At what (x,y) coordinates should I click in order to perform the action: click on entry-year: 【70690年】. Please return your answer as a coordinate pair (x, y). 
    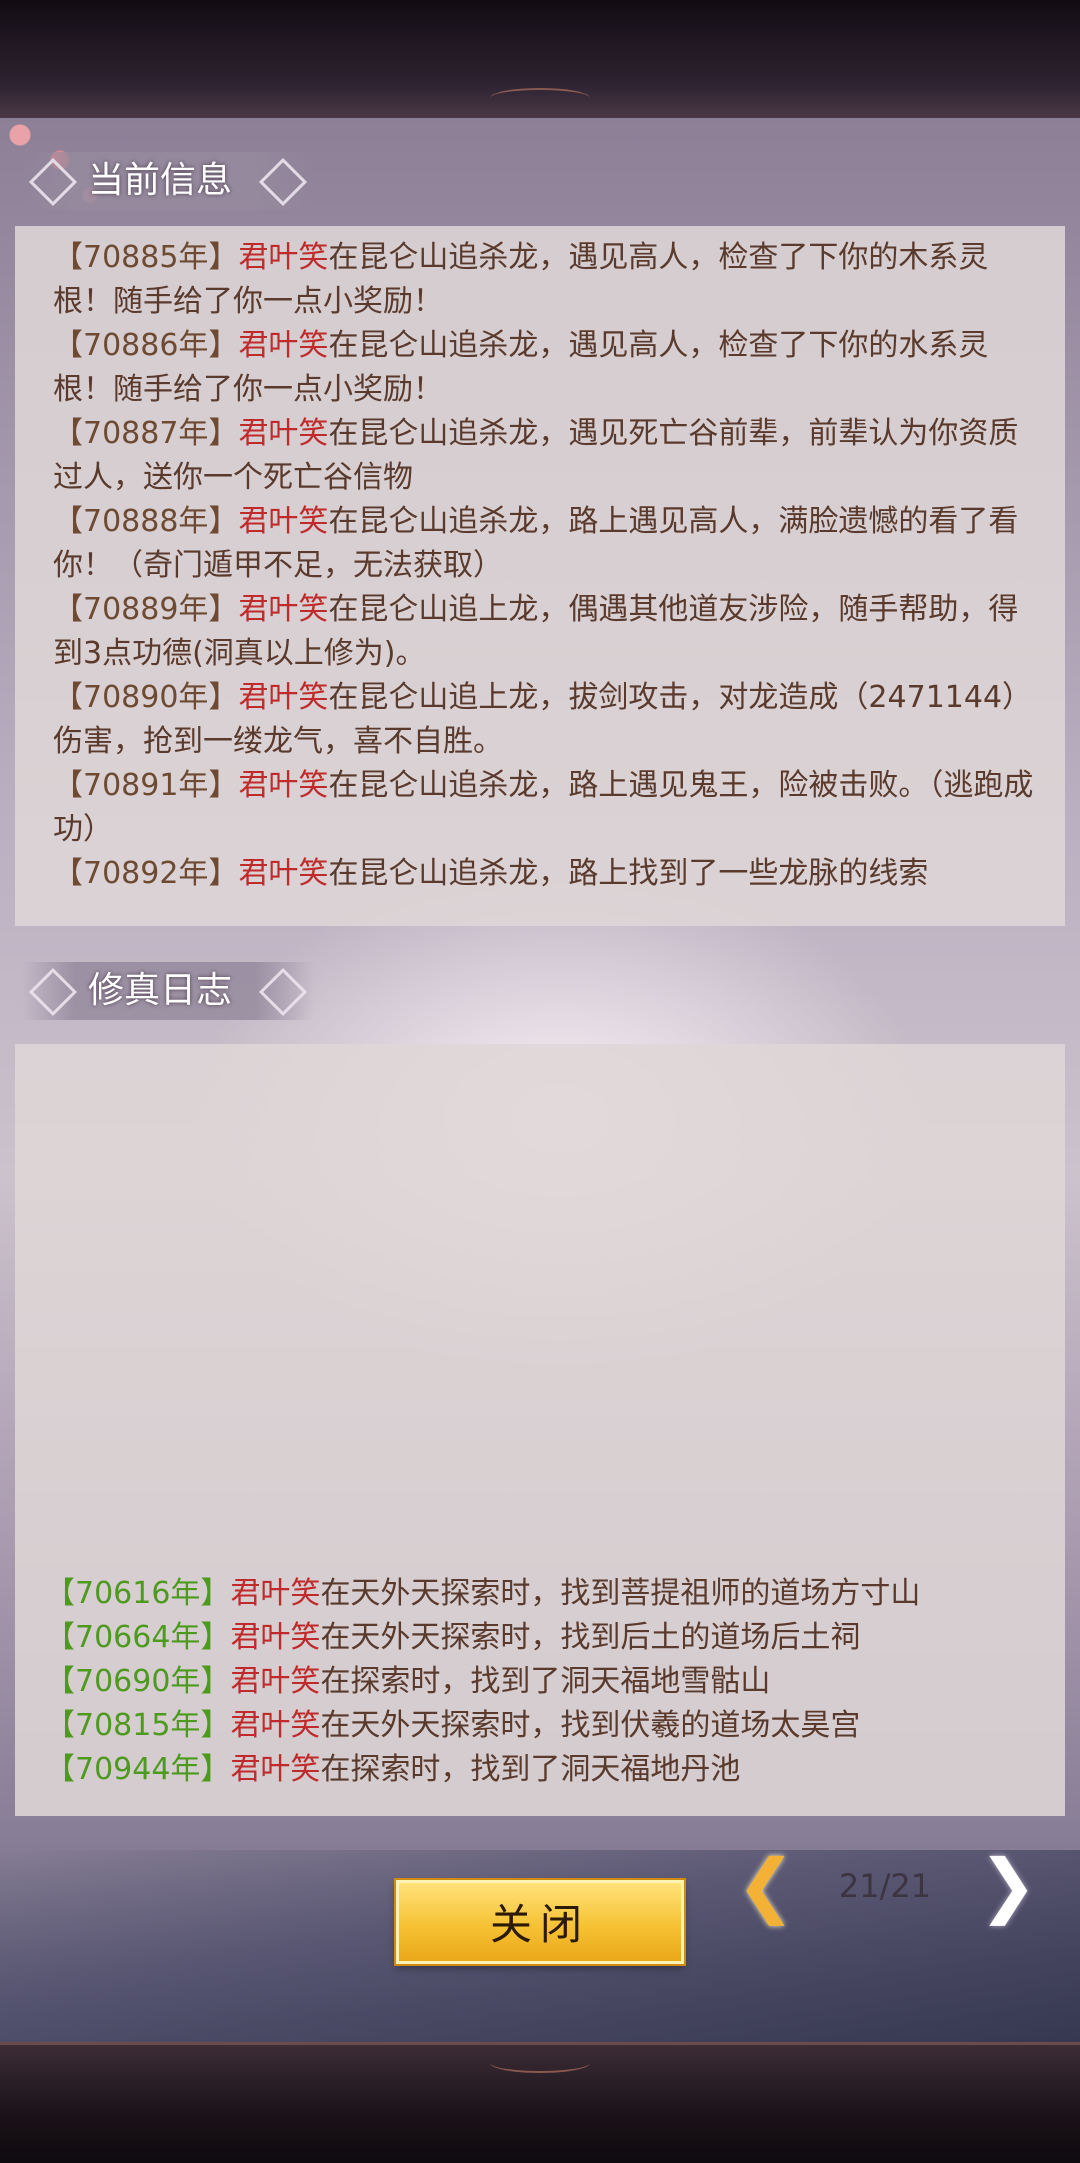
    Looking at the image, I should click on (138, 1681).